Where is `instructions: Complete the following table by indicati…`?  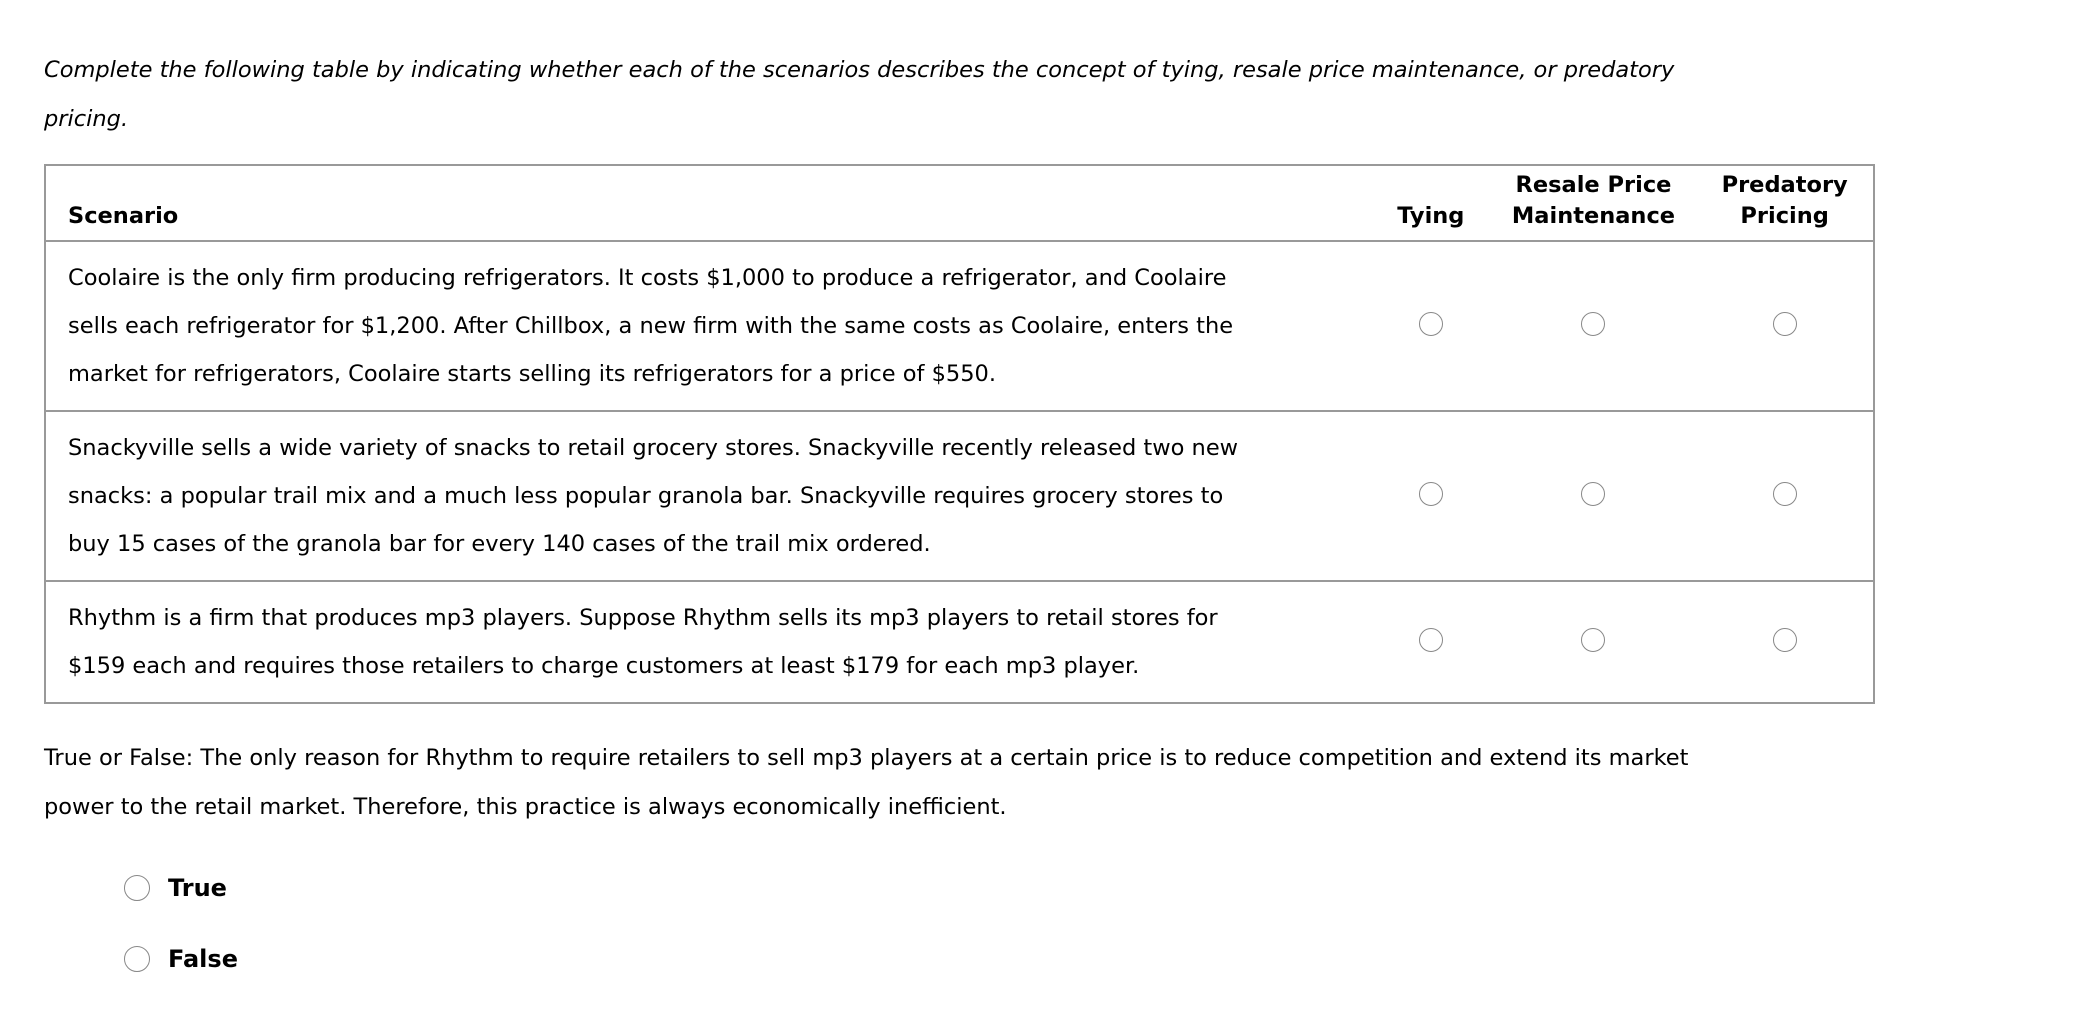 instructions: Complete the following table by indicati… is located at coordinates (954, 95).